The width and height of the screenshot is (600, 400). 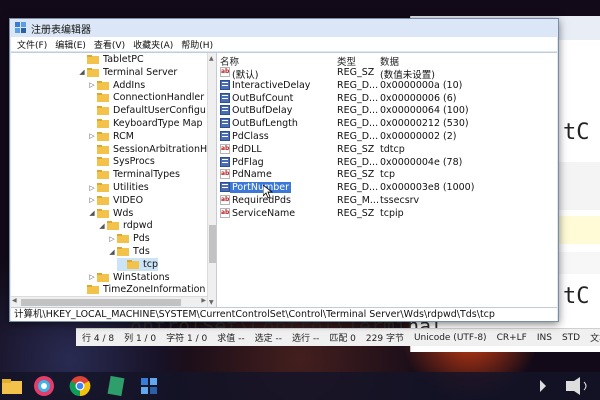 I want to click on tree-item: DefaultUserConfigu, so click(x=146, y=110).